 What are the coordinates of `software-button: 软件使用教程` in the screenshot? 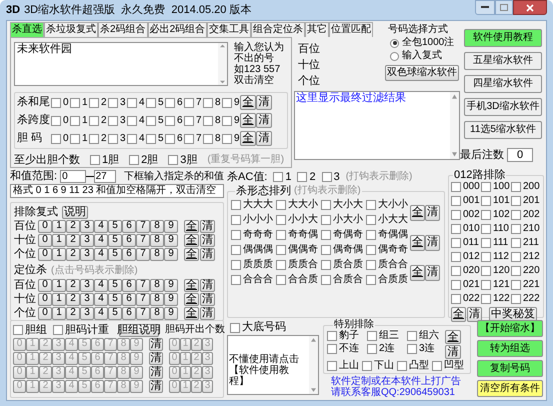 It's located at (503, 38).